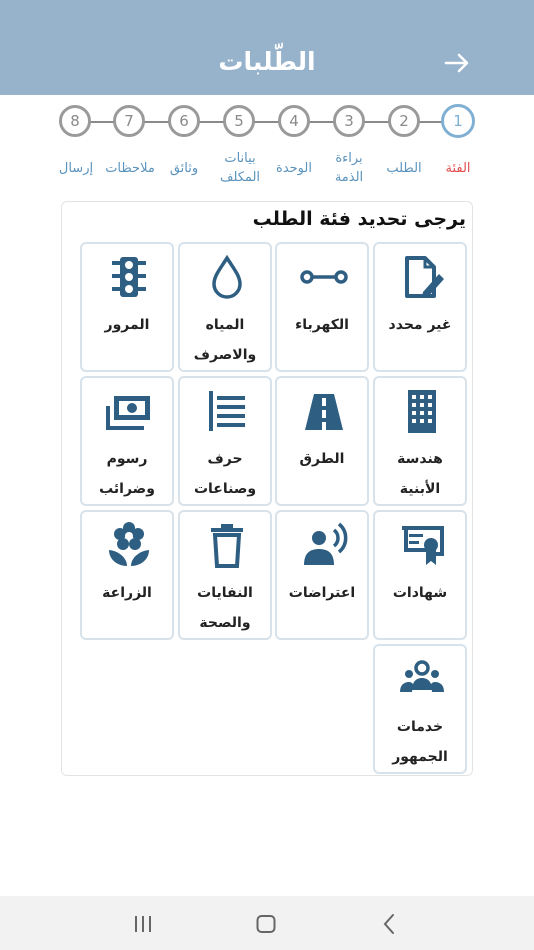  What do you see at coordinates (322, 575) in the screenshot?
I see `category-objections: اعتراضات` at bounding box center [322, 575].